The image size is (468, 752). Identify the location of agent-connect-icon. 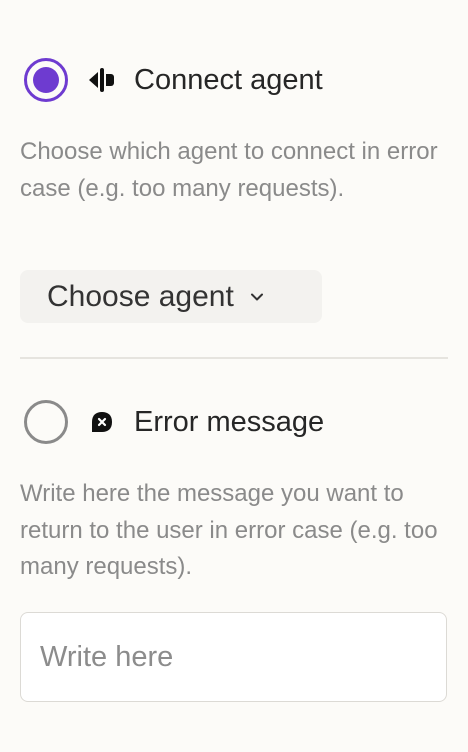
(102, 80).